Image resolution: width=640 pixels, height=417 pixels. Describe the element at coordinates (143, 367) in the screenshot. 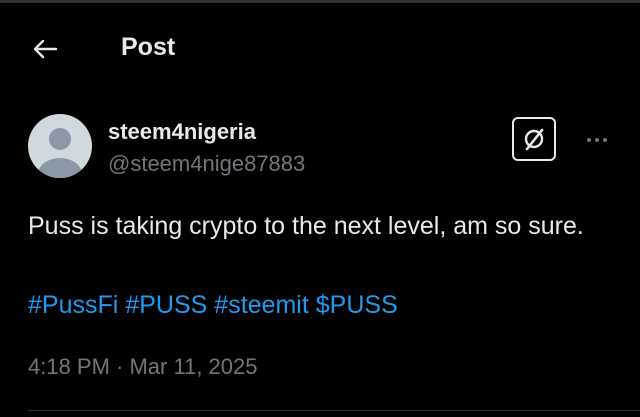

I see `post-timestamp: 4:18 PM · Mar 11, 2025` at that location.